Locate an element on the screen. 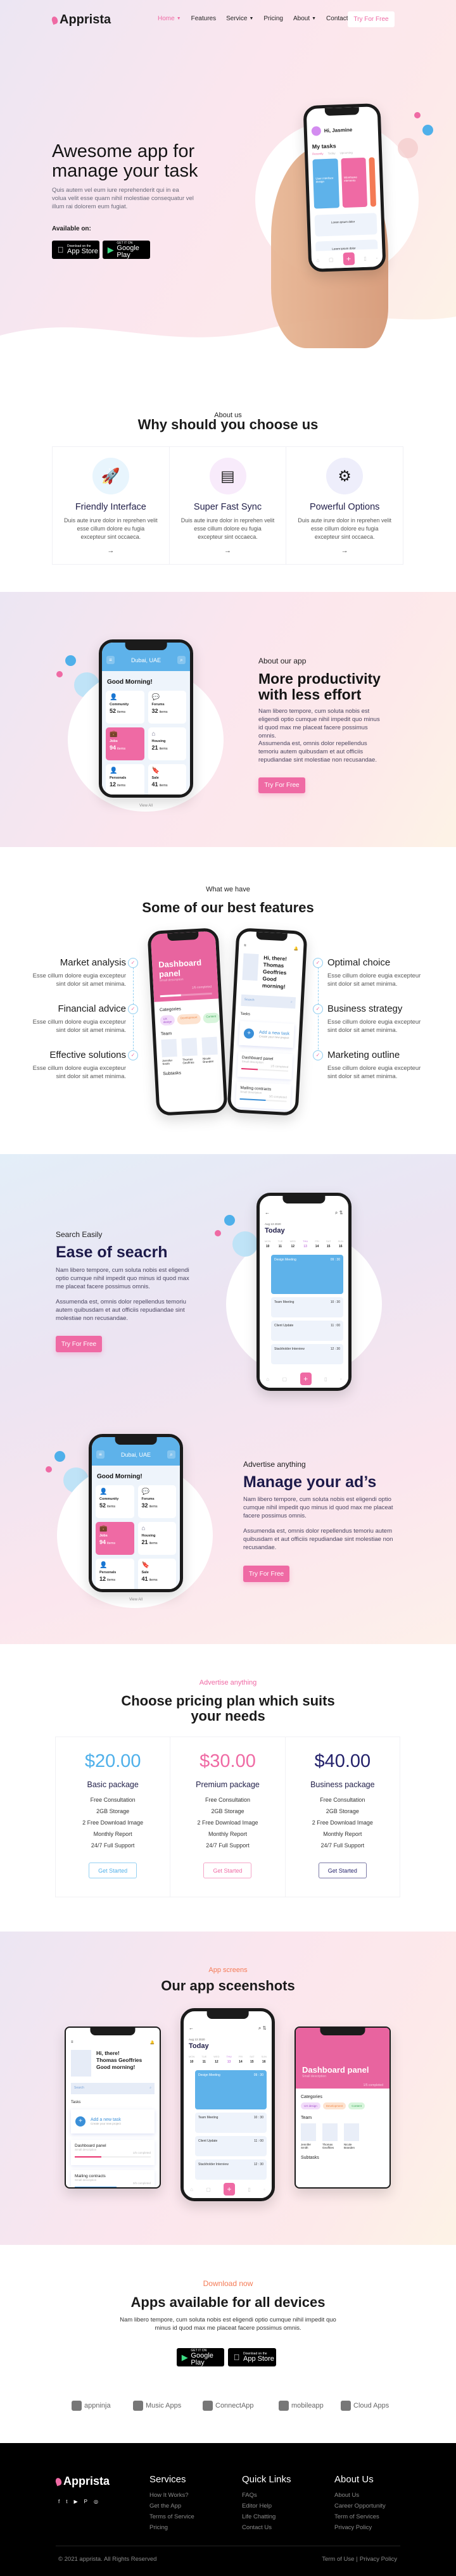  app-store-button: Download on theApp Store is located at coordinates (75, 250).